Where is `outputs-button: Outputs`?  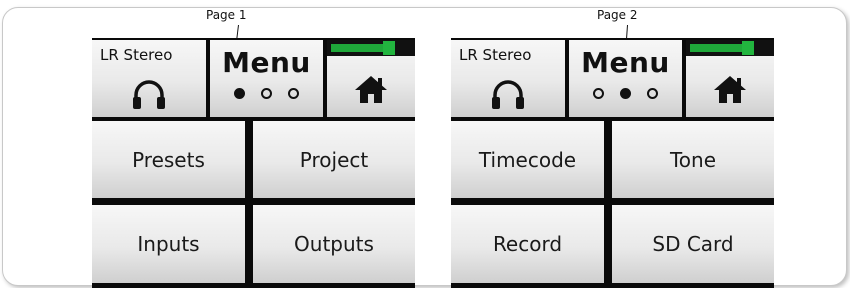 outputs-button: Outputs is located at coordinates (334, 244).